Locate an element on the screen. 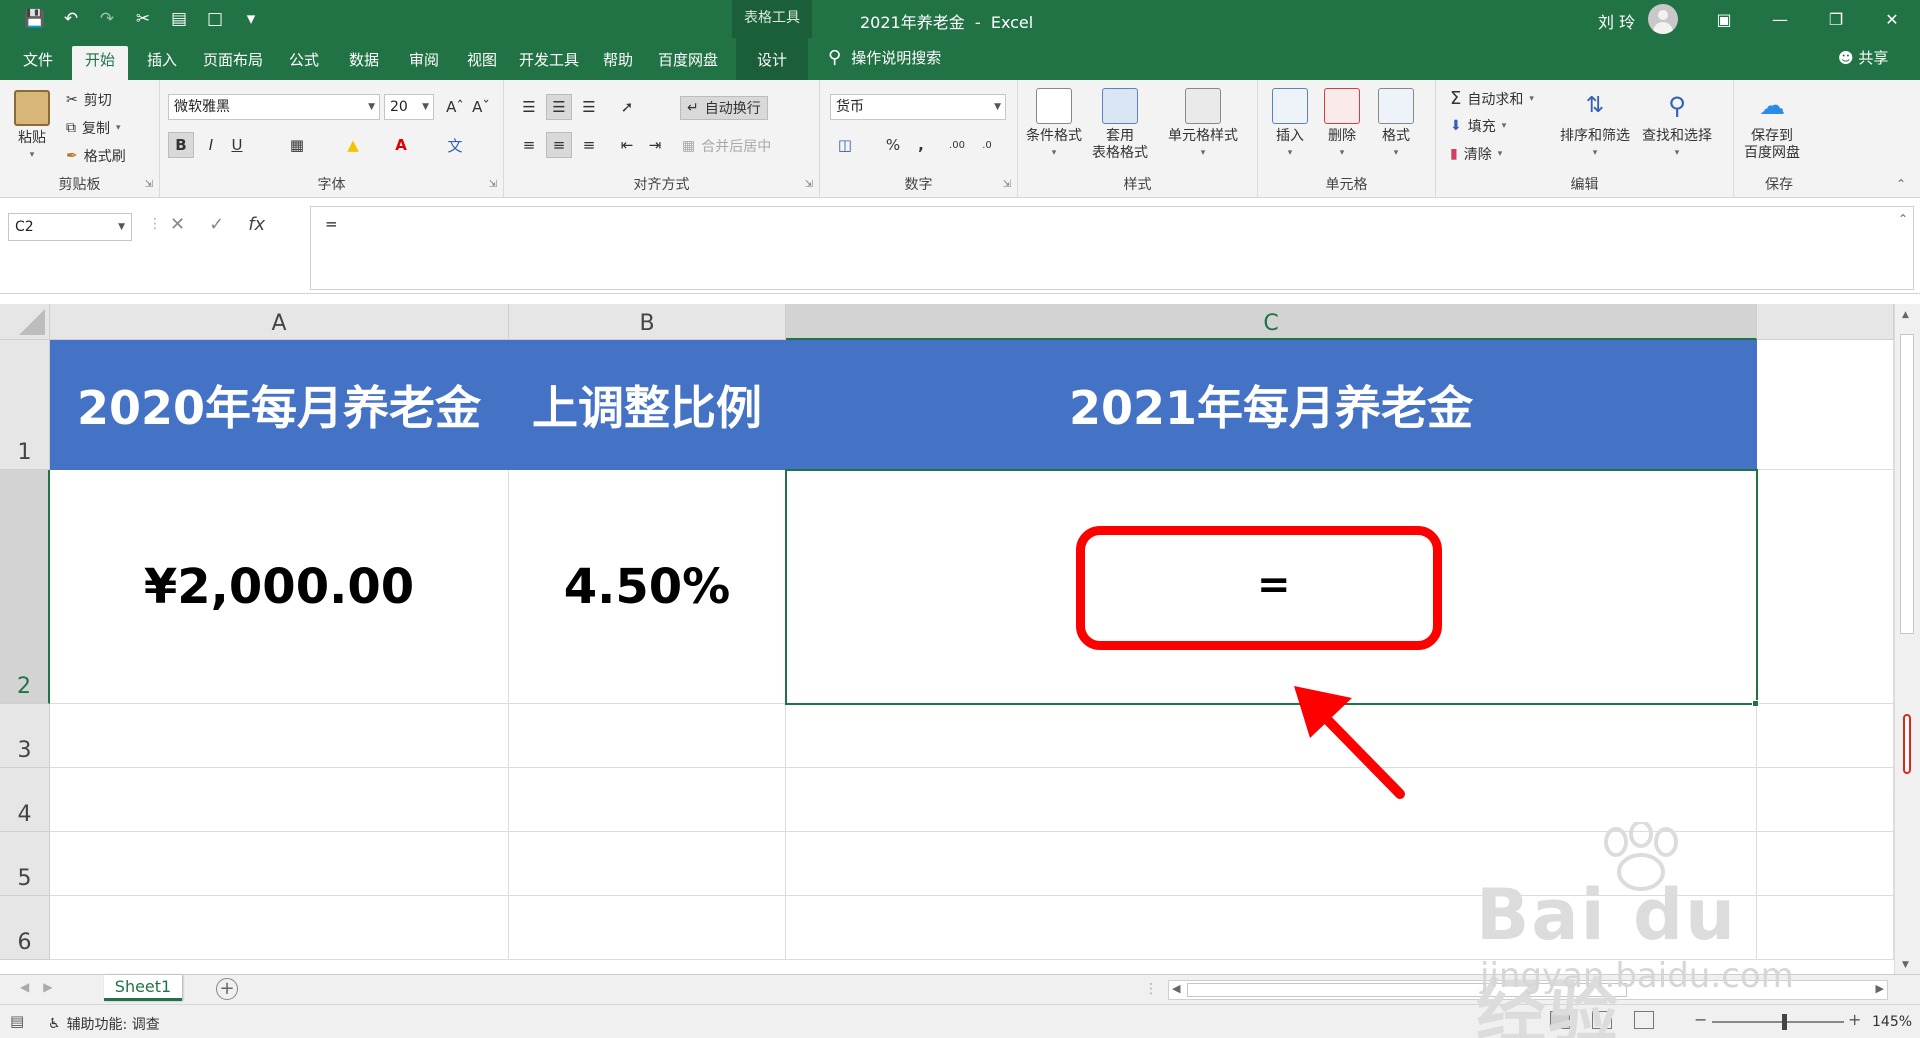 The image size is (1920, 1038). redo-icon: ↷ is located at coordinates (107, 19).